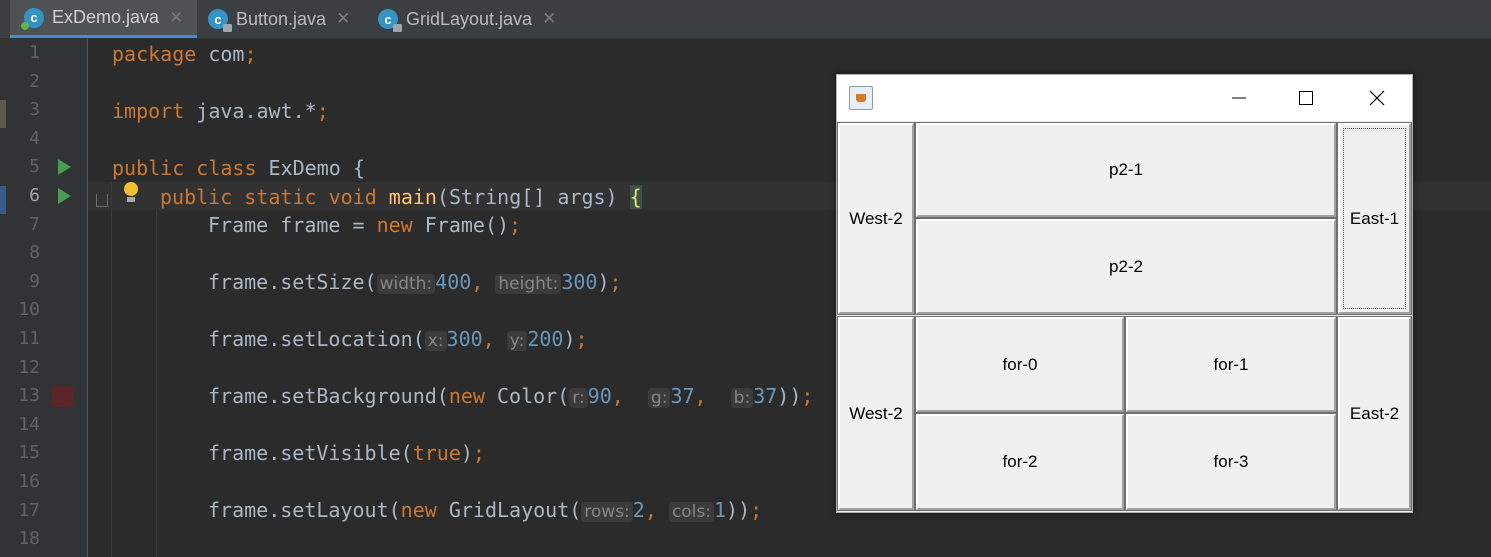 The height and width of the screenshot is (557, 1491). What do you see at coordinates (1126, 266) in the screenshot?
I see `p2-2-button: p2-2` at bounding box center [1126, 266].